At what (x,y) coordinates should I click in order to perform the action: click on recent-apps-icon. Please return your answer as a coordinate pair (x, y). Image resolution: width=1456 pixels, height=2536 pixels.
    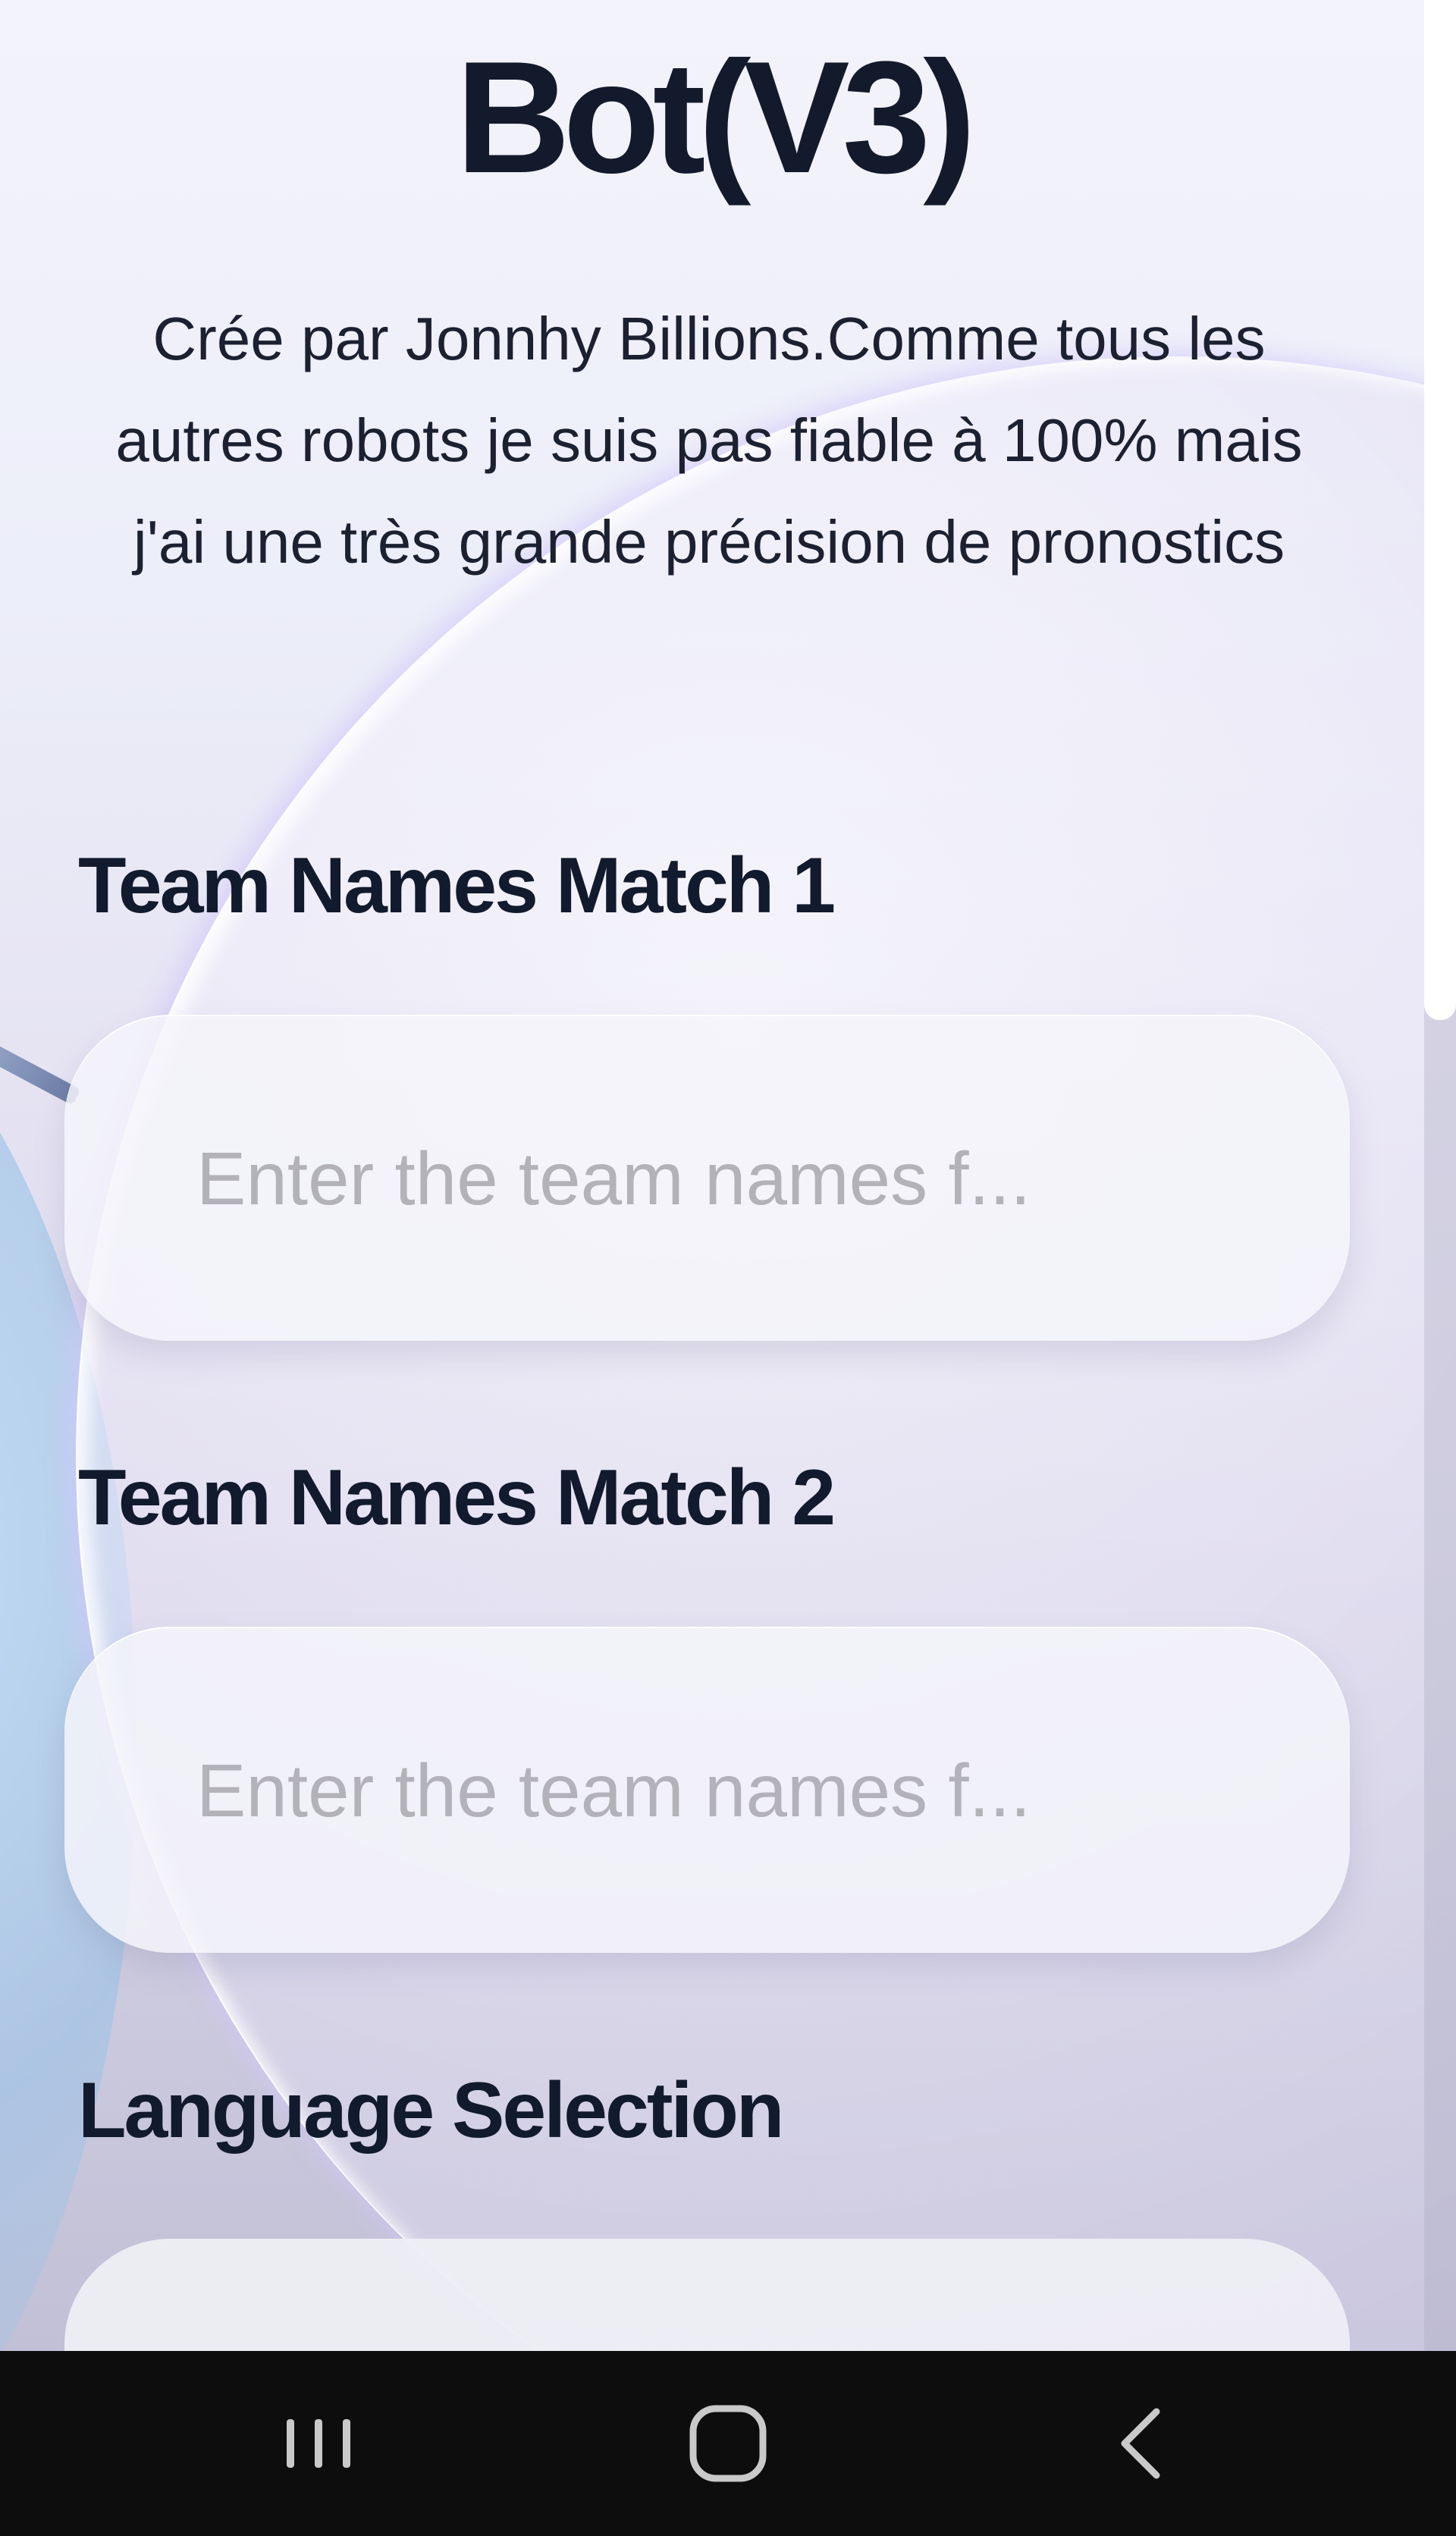
    Looking at the image, I should click on (318, 2444).